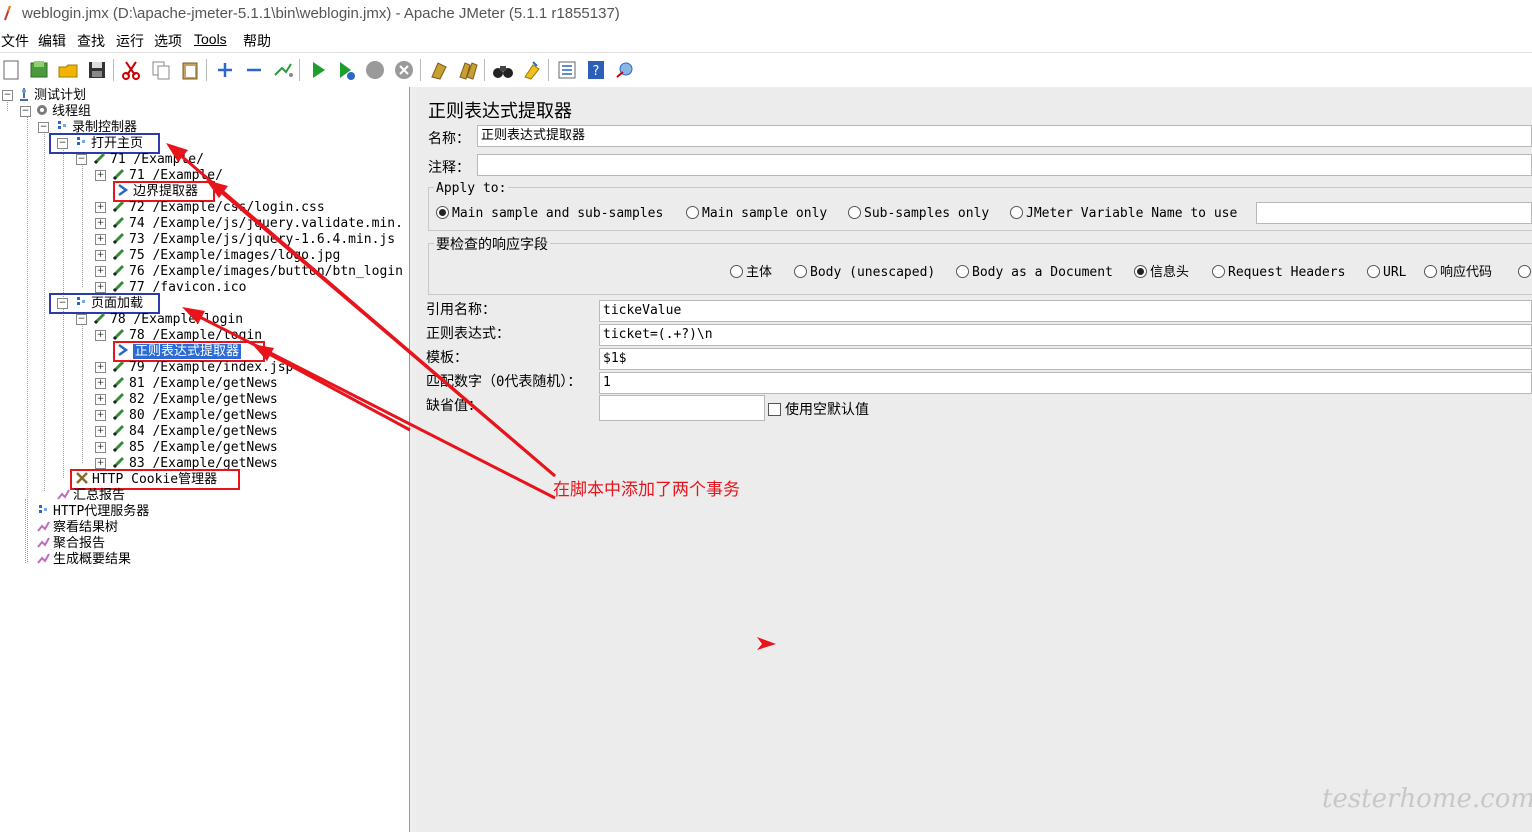 The image size is (1532, 832). Describe the element at coordinates (1004, 136) in the screenshot. I see `name-input: 正则表达式提取器` at that location.